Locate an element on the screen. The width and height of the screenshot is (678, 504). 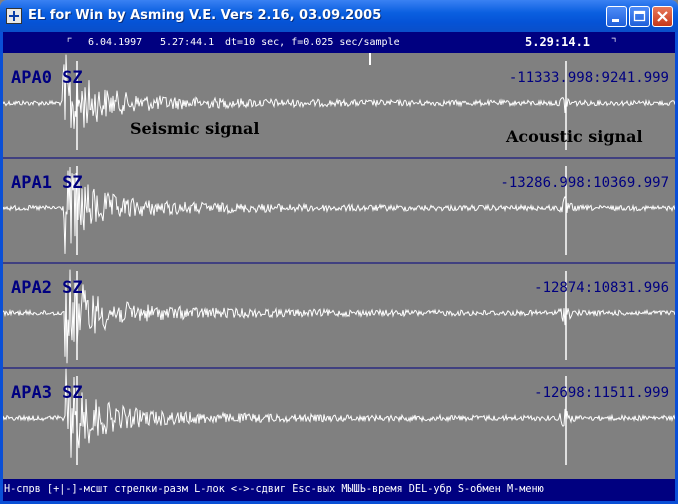
close-icon is located at coordinates (662, 16).